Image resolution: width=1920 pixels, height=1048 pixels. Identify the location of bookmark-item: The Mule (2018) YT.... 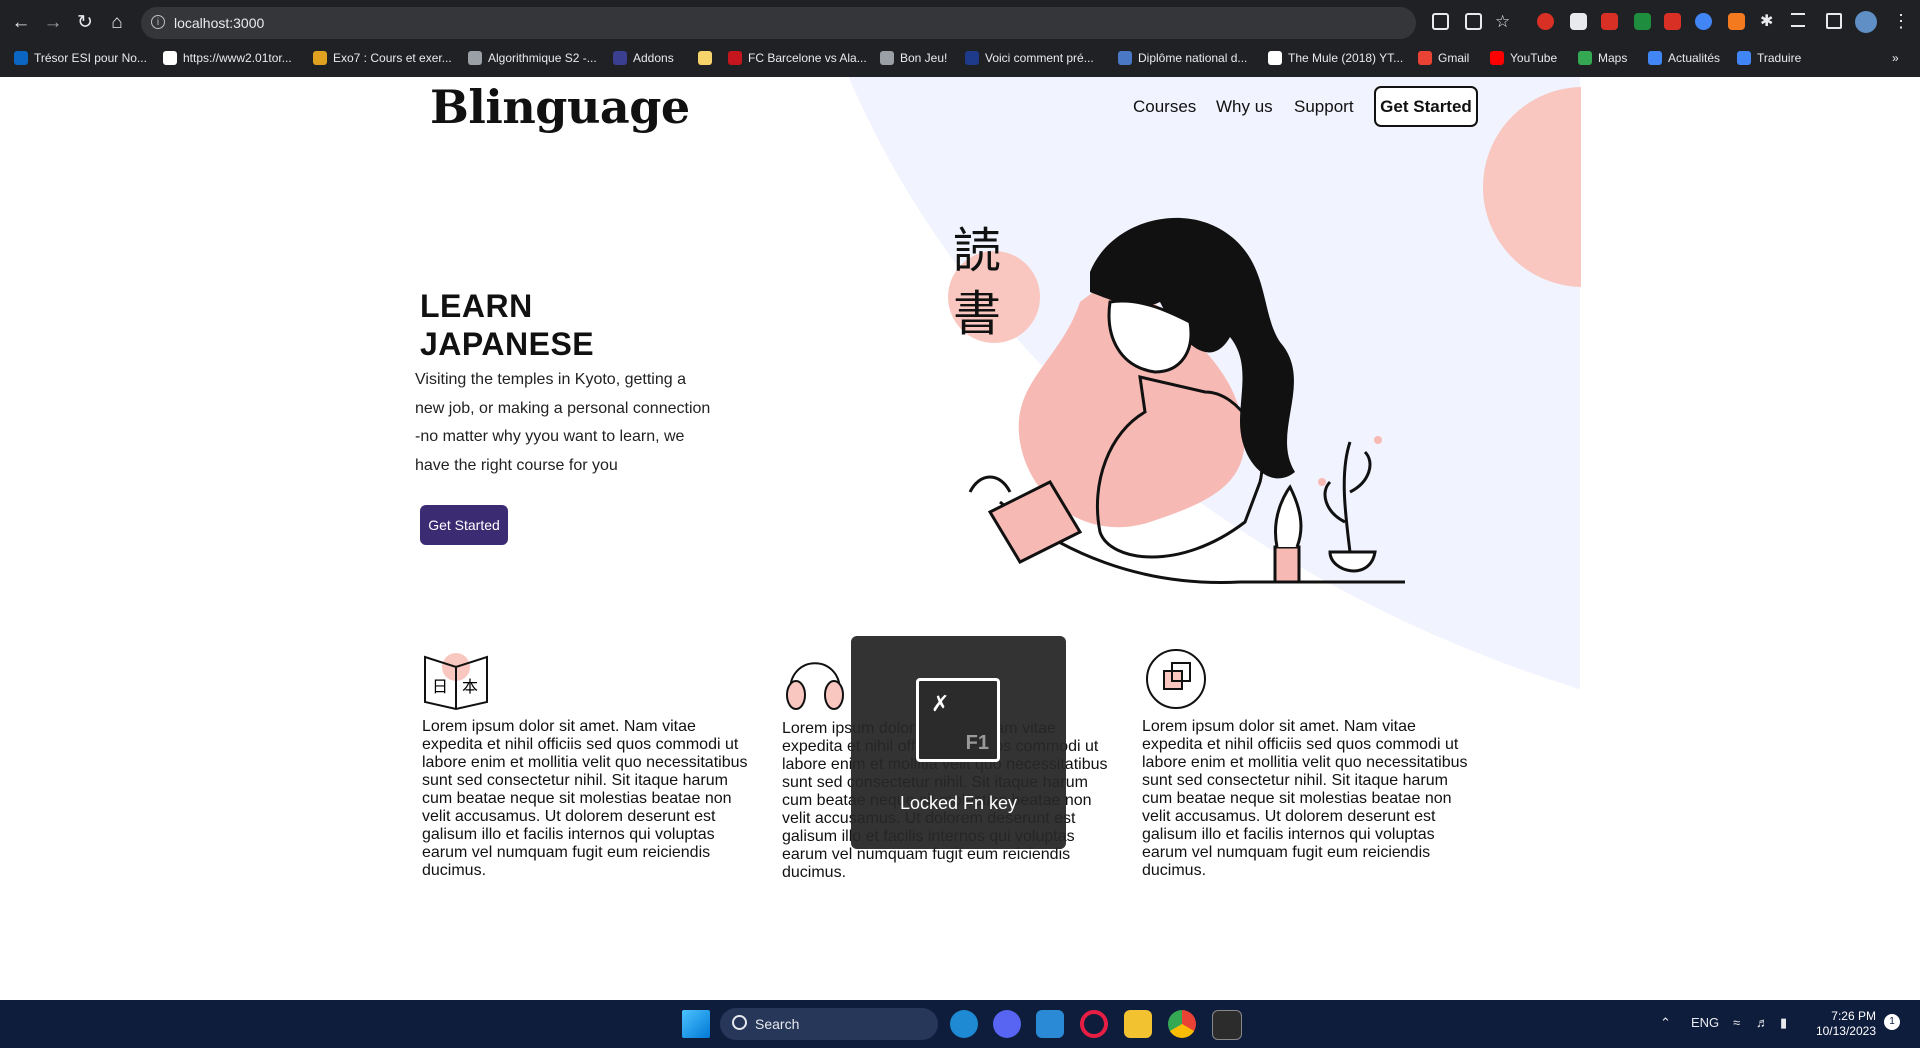
(1335, 58).